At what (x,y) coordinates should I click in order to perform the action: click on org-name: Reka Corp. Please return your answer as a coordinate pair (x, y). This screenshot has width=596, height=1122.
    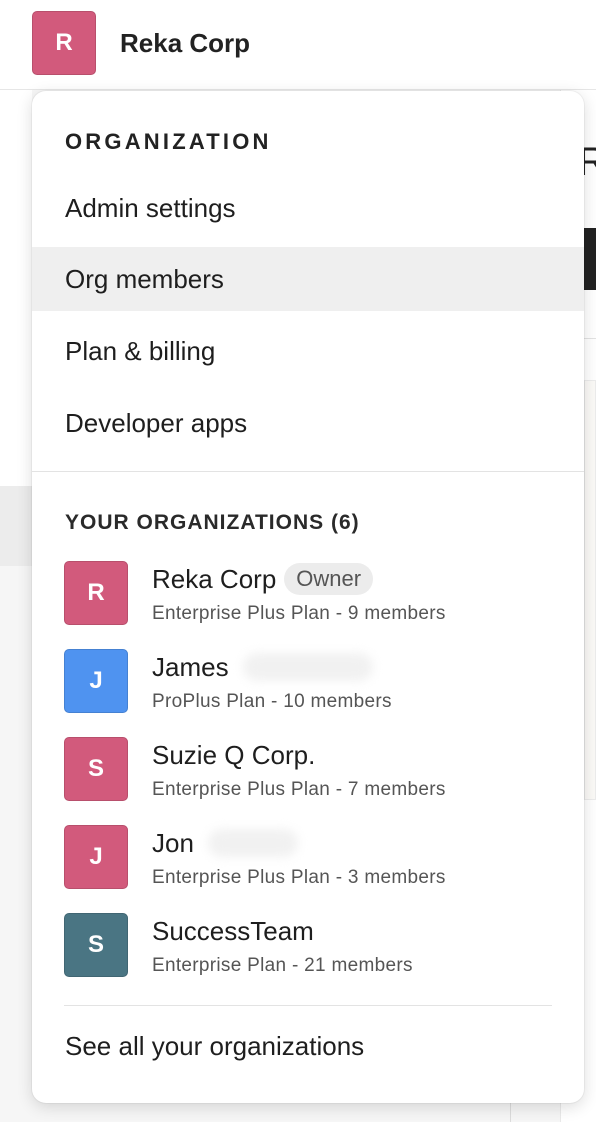
    Looking at the image, I should click on (214, 578).